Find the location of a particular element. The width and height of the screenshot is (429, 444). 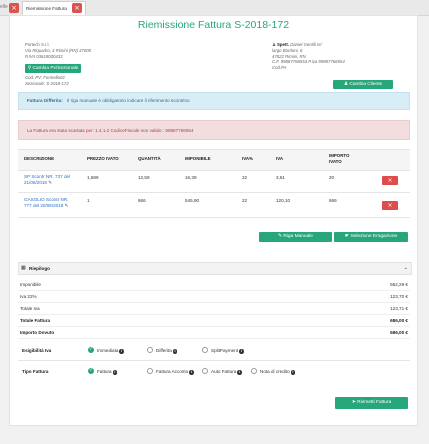

summary-value: 562,29 € is located at coordinates (399, 284).